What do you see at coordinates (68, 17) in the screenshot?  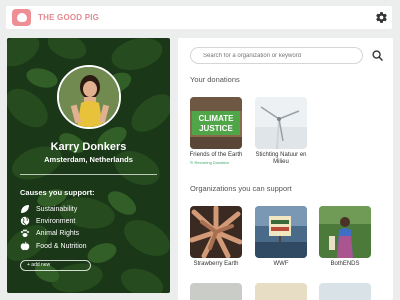 I see `brand-name: THE GOOD PIG` at bounding box center [68, 17].